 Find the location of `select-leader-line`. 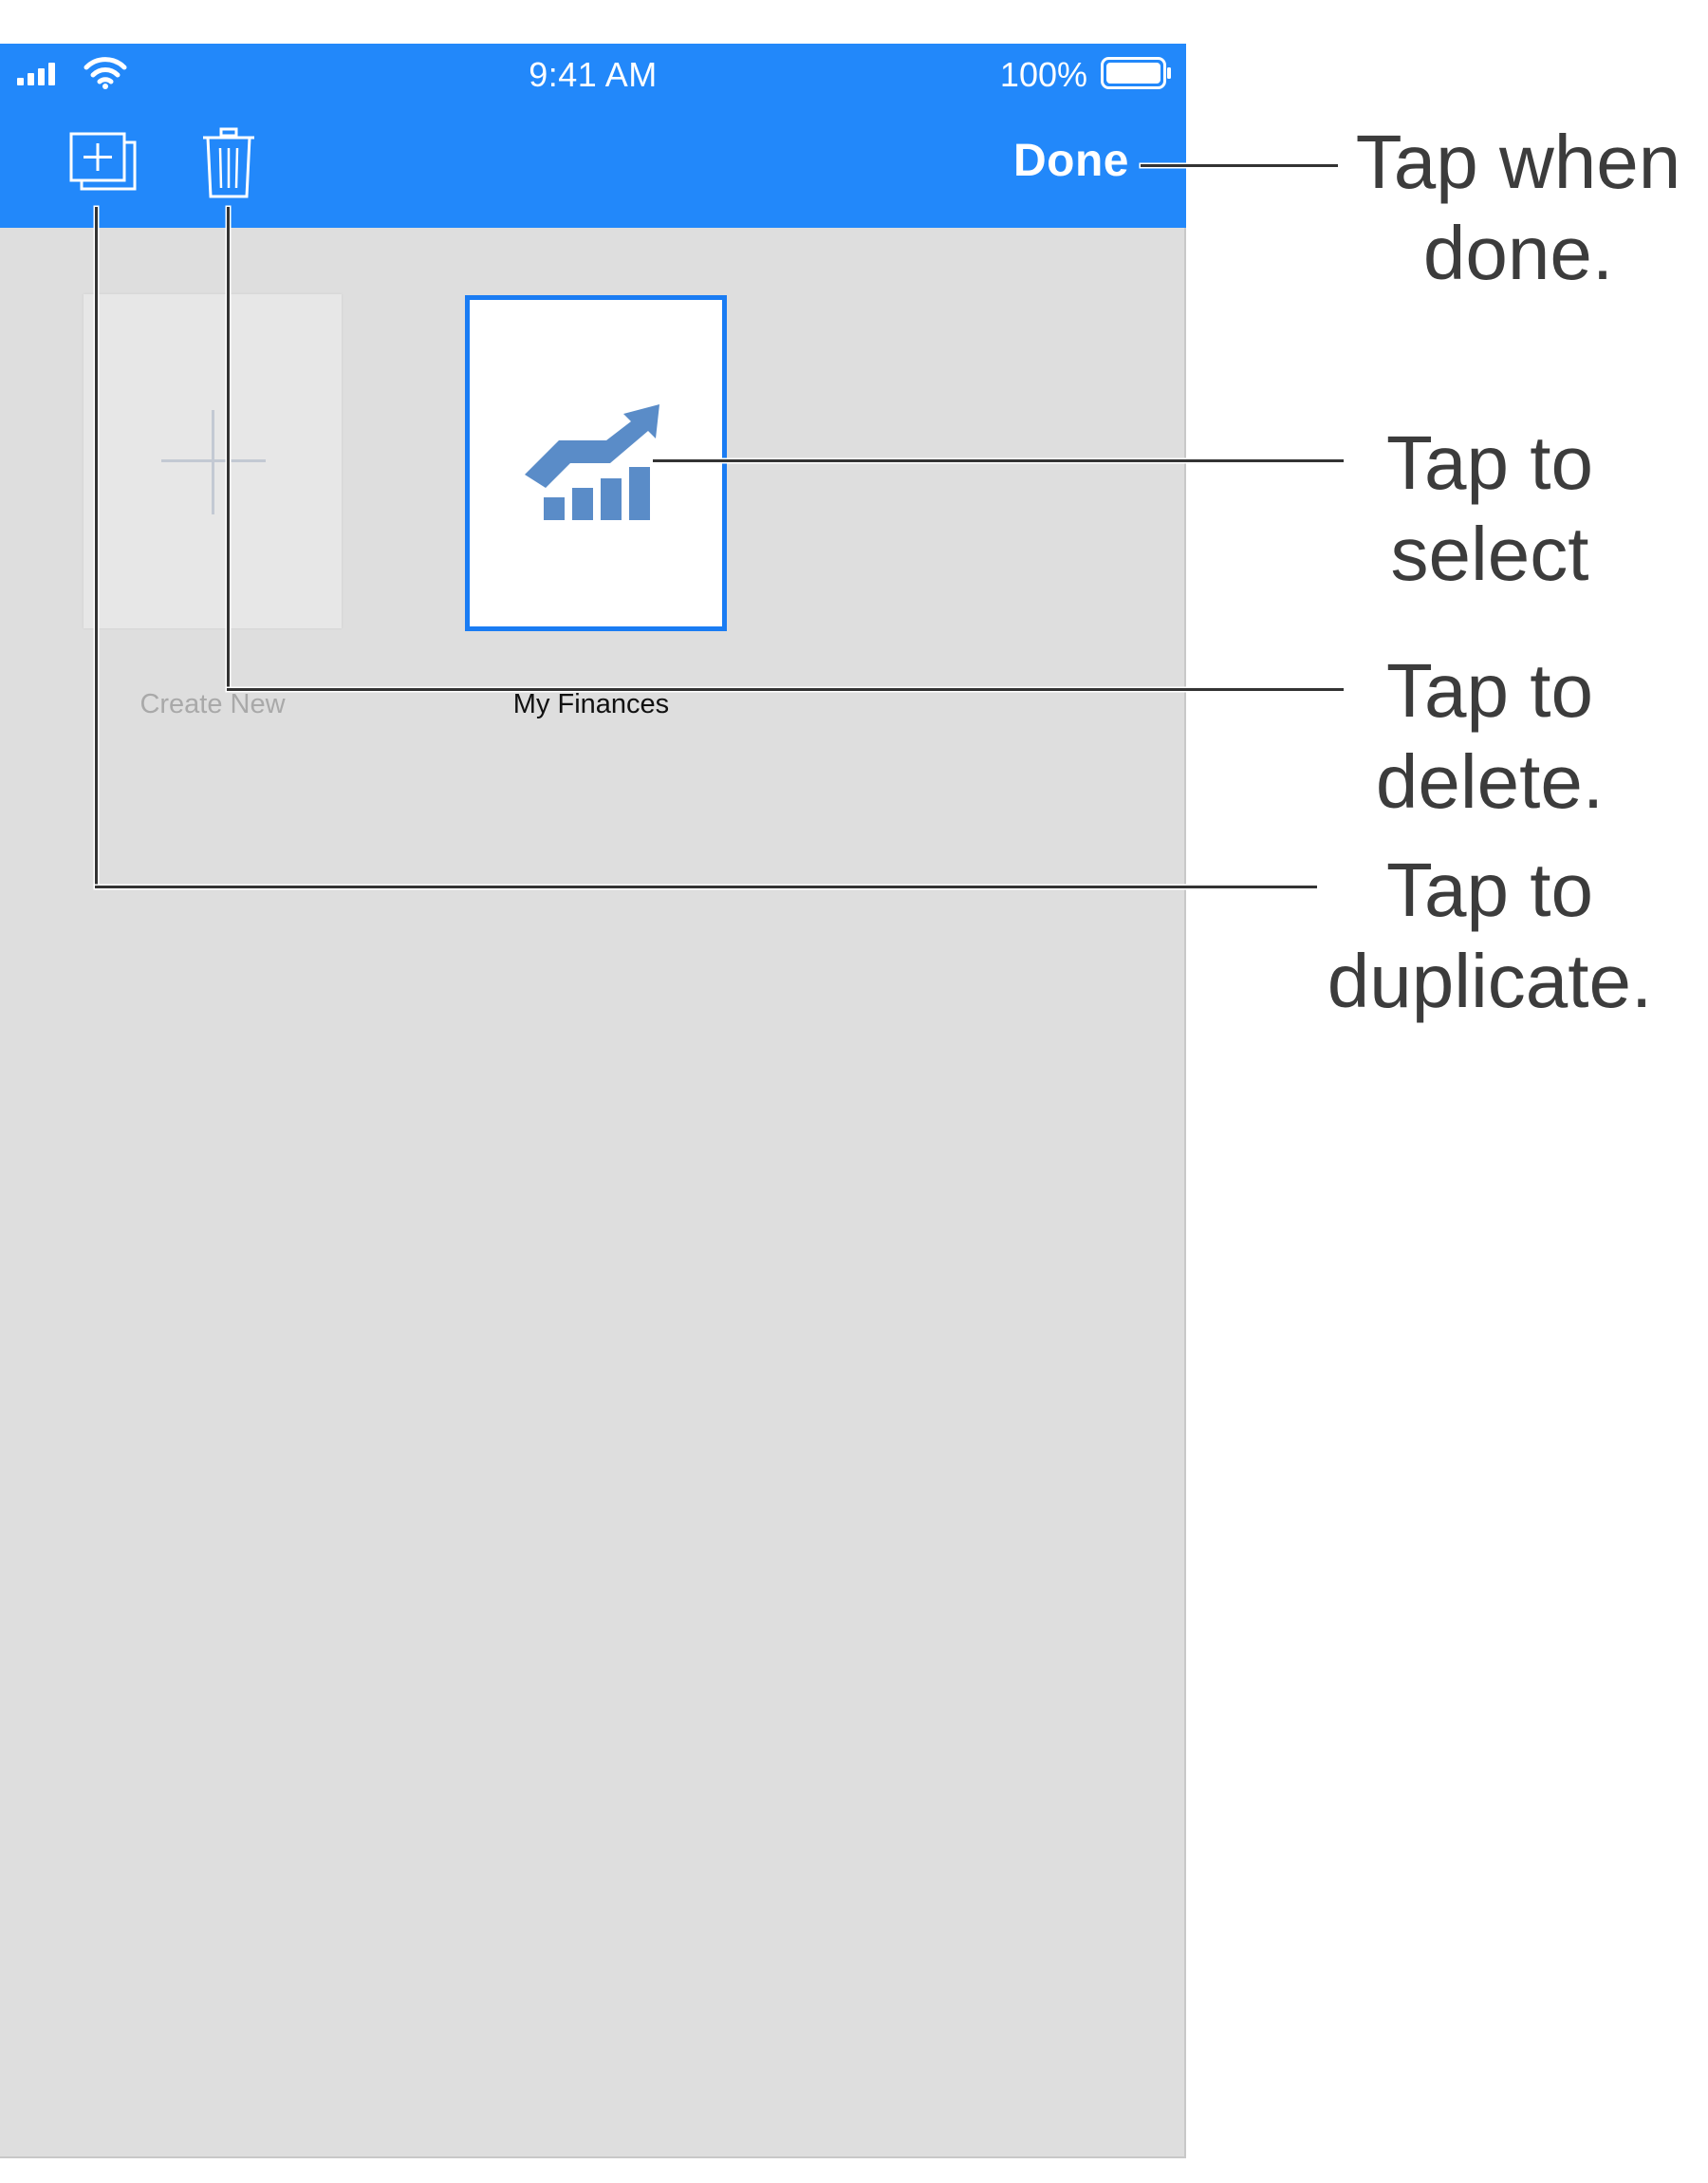

select-leader-line is located at coordinates (998, 460).